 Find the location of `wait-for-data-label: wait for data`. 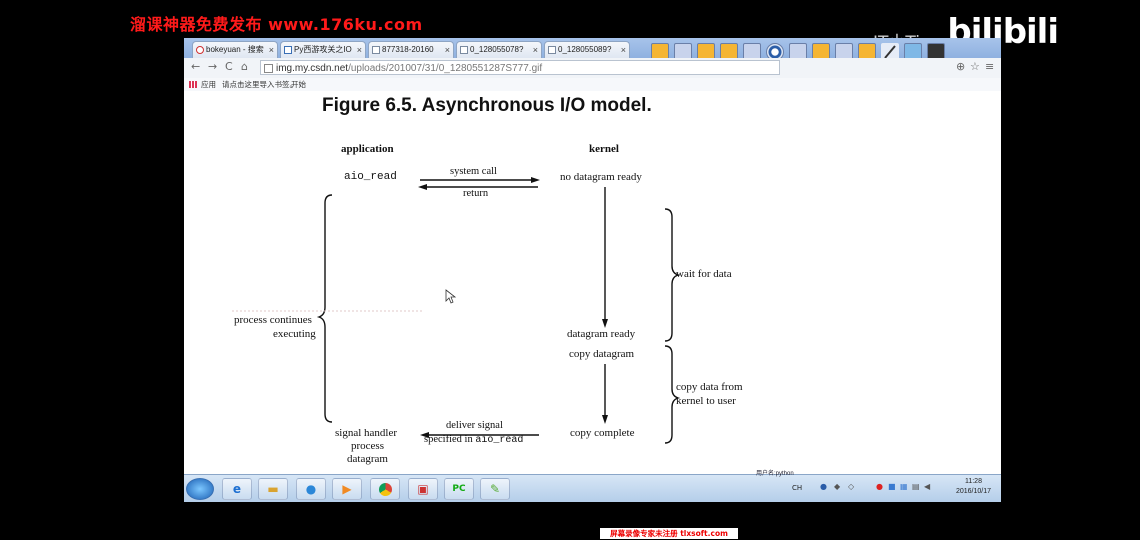

wait-for-data-label: wait for data is located at coordinates (704, 274).